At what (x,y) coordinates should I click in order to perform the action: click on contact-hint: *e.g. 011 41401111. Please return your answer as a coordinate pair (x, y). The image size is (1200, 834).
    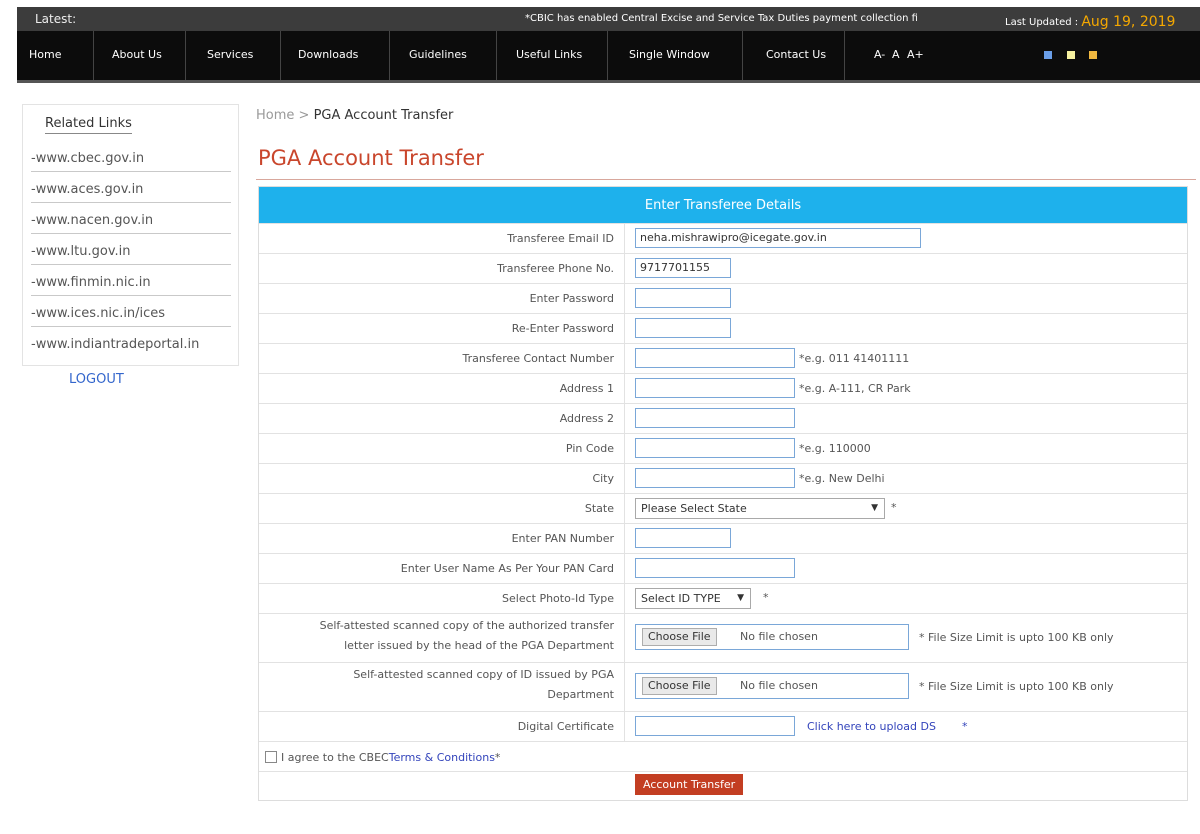
    Looking at the image, I should click on (854, 358).